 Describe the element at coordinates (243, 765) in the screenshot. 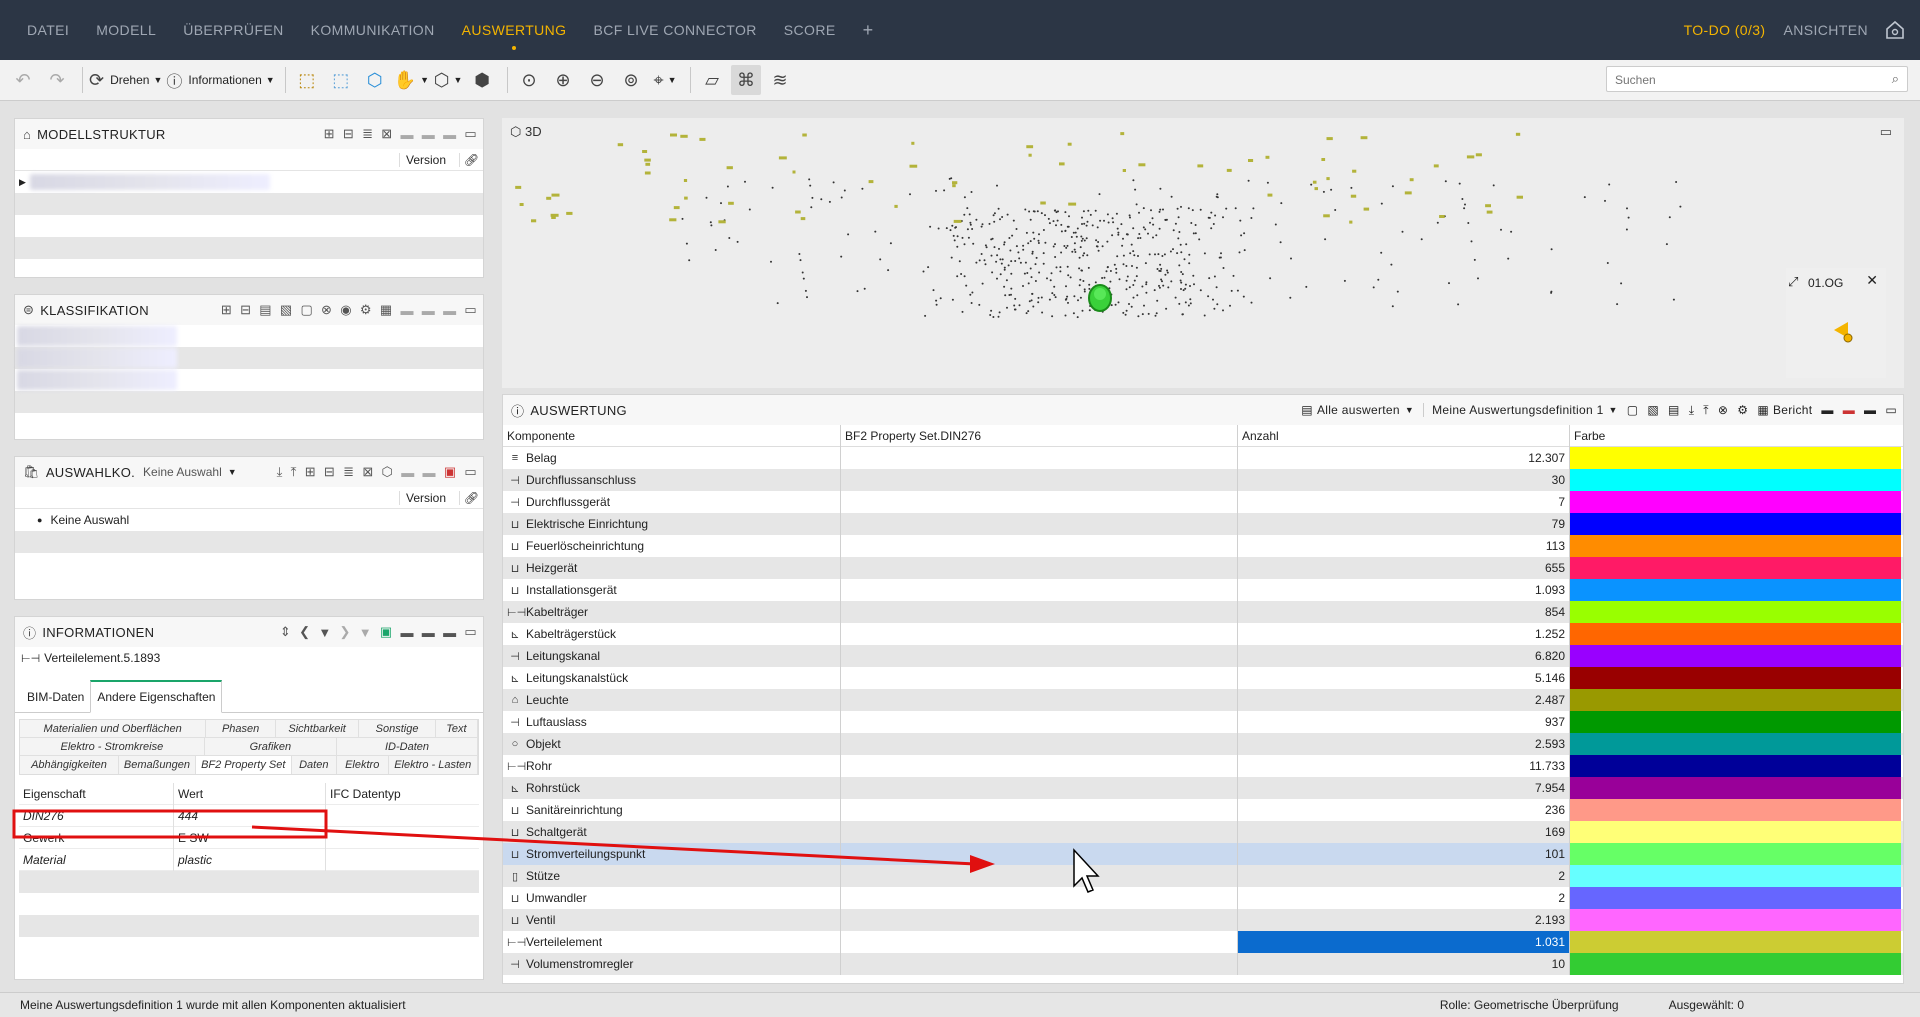

I see `ptab-bf2-property-set: BF2 Property Set` at that location.